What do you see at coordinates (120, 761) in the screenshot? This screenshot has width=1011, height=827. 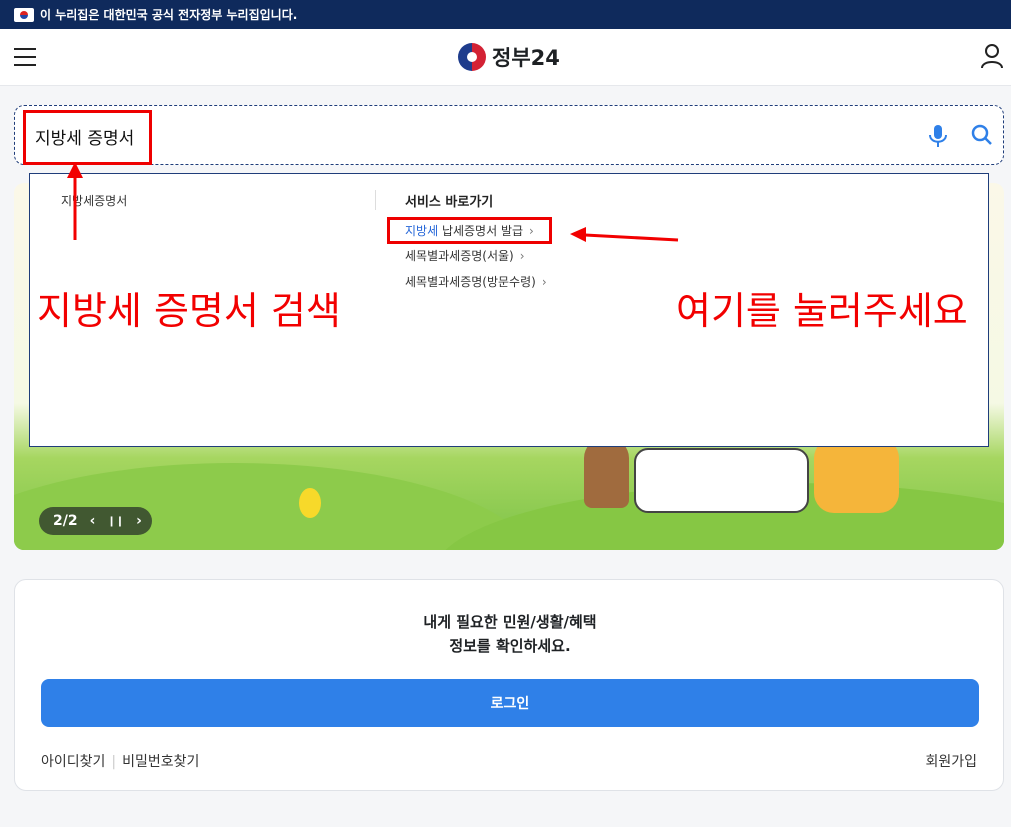 I see `account-links: 아이디찾기 | 비밀번호찾기` at bounding box center [120, 761].